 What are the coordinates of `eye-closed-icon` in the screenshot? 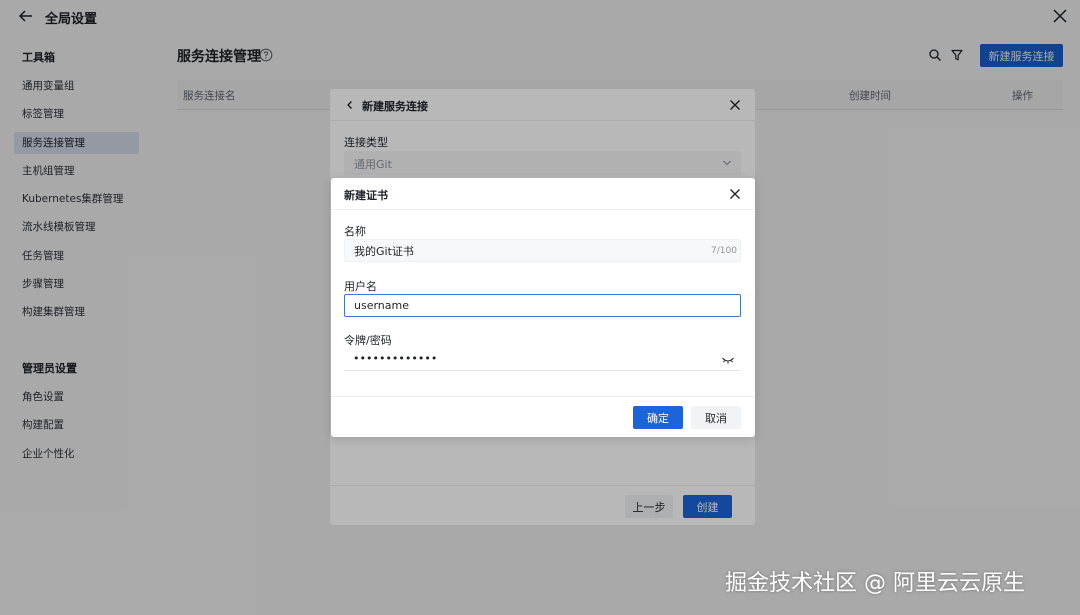 It's located at (728, 360).